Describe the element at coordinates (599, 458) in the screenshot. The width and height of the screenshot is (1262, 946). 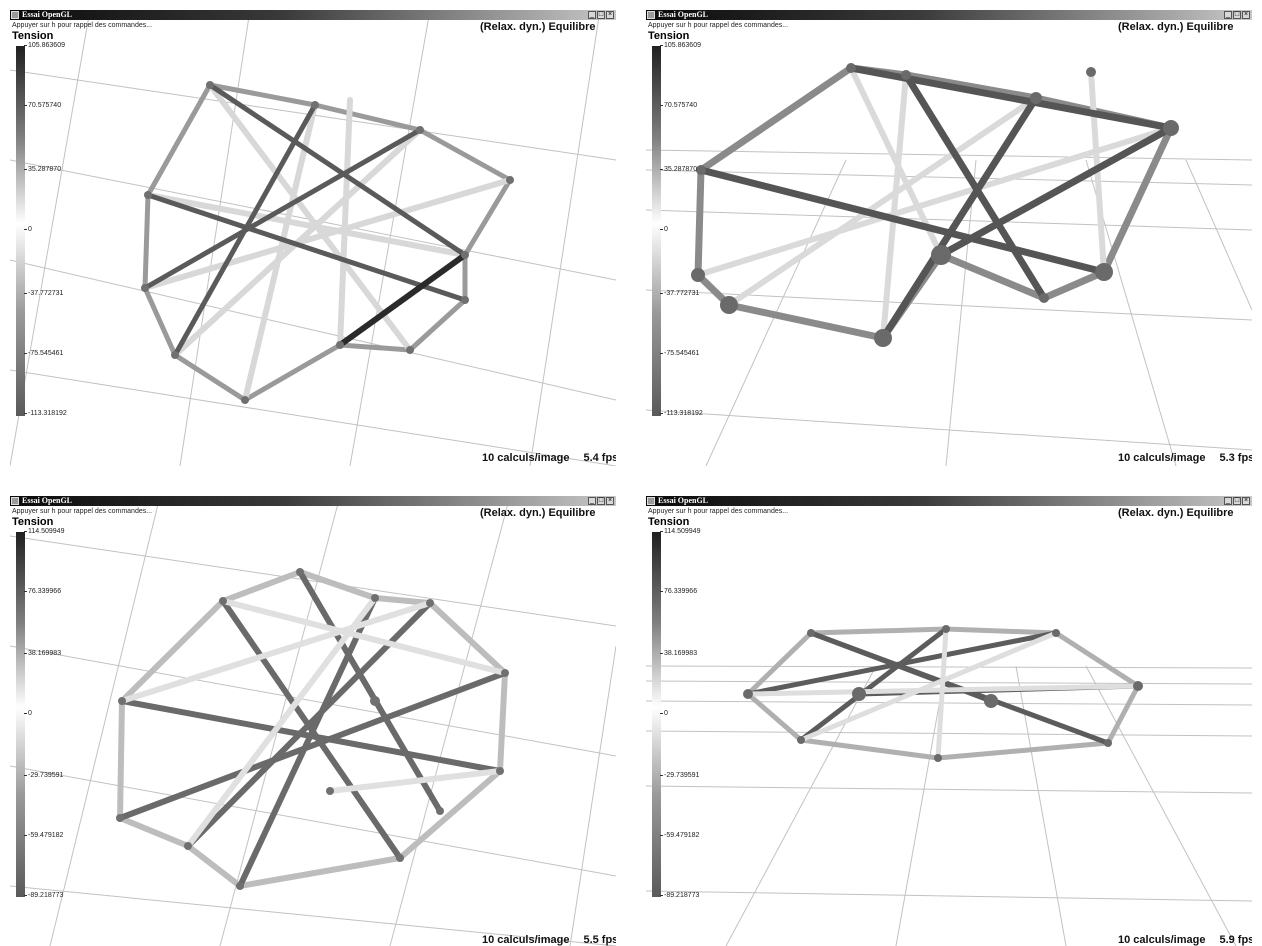
I see `fps-readout: 5.4 fps` at that location.